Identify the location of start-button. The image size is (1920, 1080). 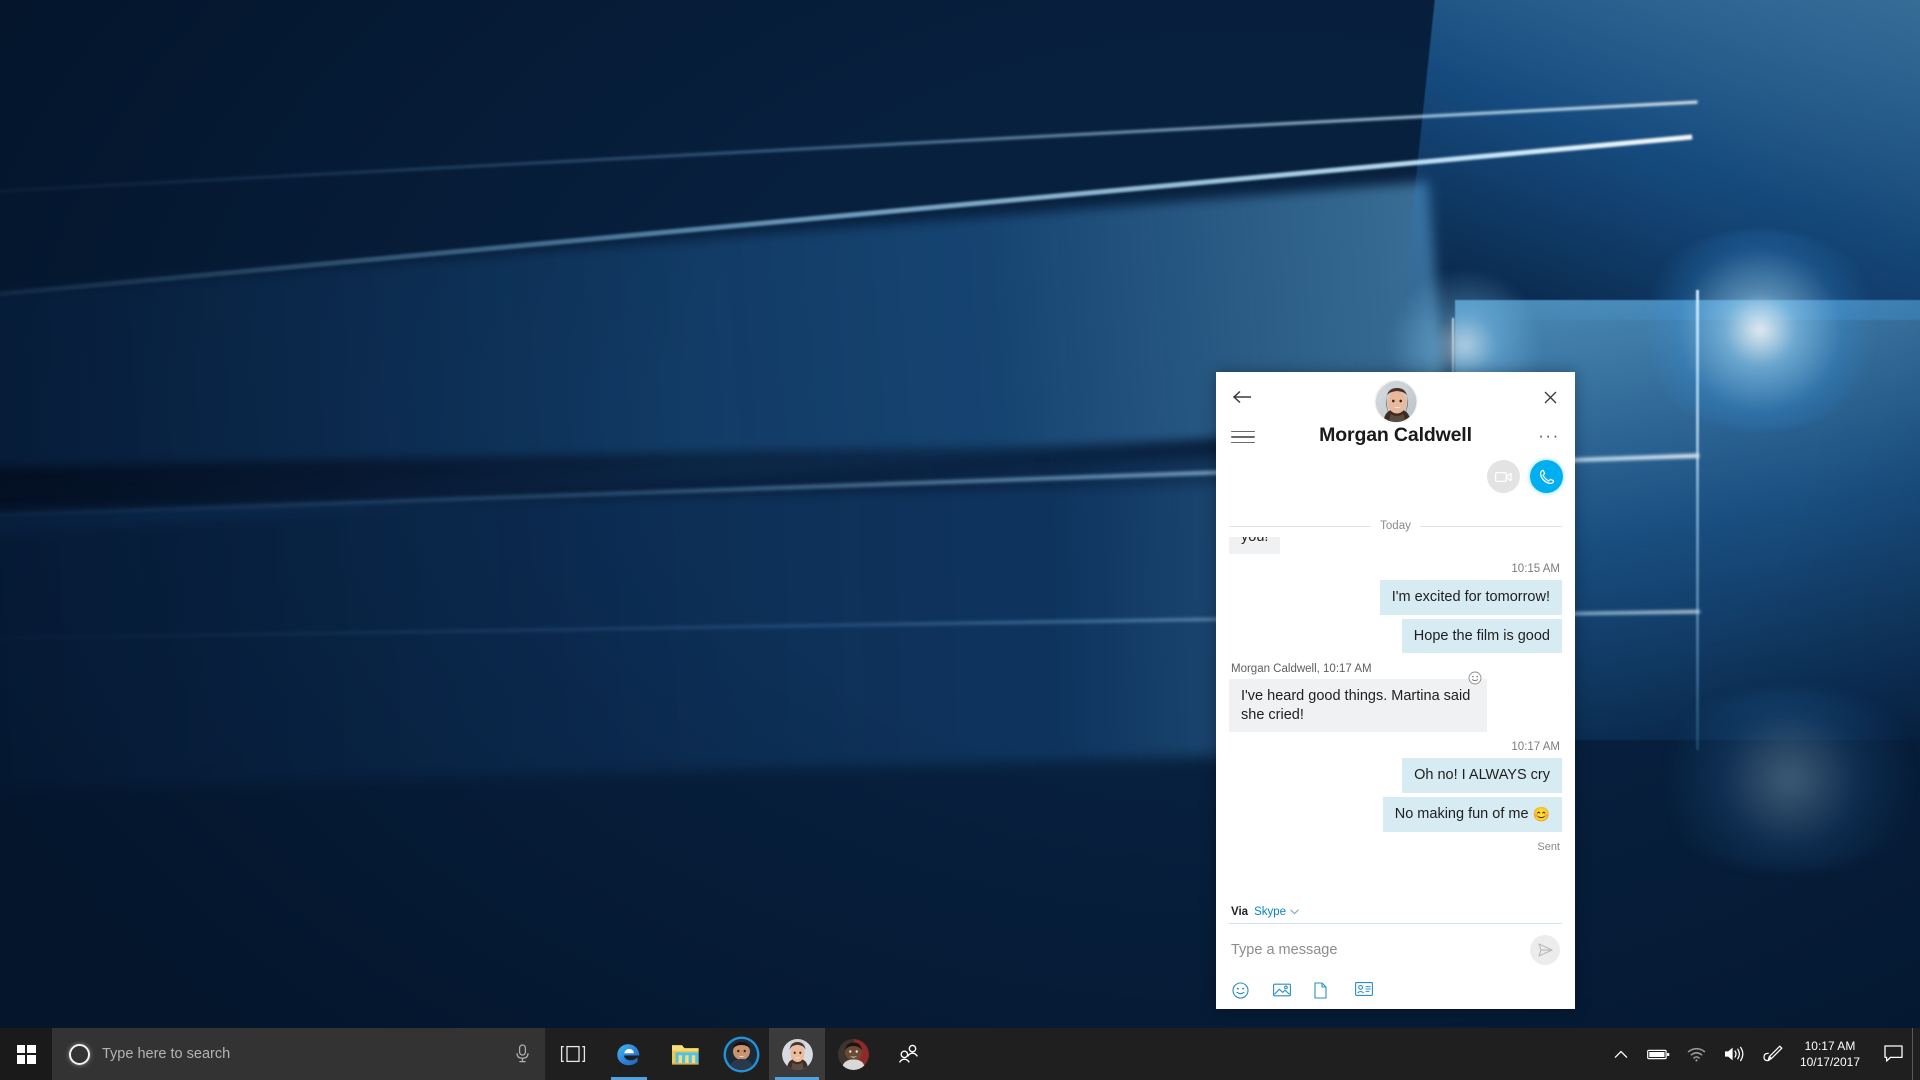
(26, 1054).